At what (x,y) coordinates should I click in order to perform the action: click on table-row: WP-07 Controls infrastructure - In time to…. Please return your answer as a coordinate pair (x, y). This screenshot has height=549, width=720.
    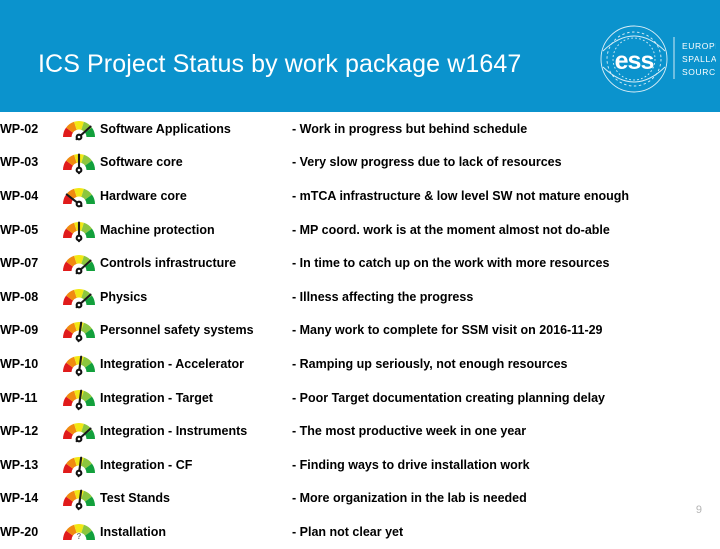
    Looking at the image, I should click on (360, 263).